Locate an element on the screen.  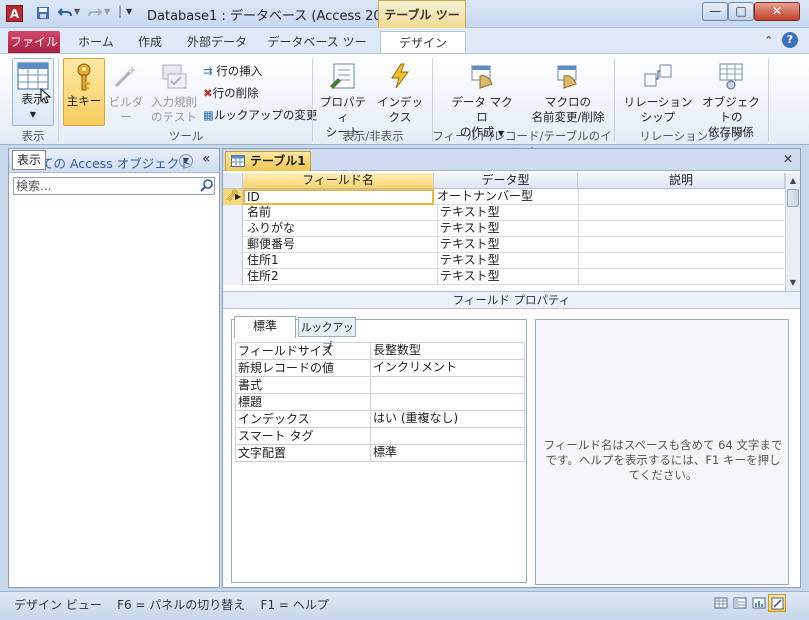
pivotchart-view-icon is located at coordinates (759, 603).